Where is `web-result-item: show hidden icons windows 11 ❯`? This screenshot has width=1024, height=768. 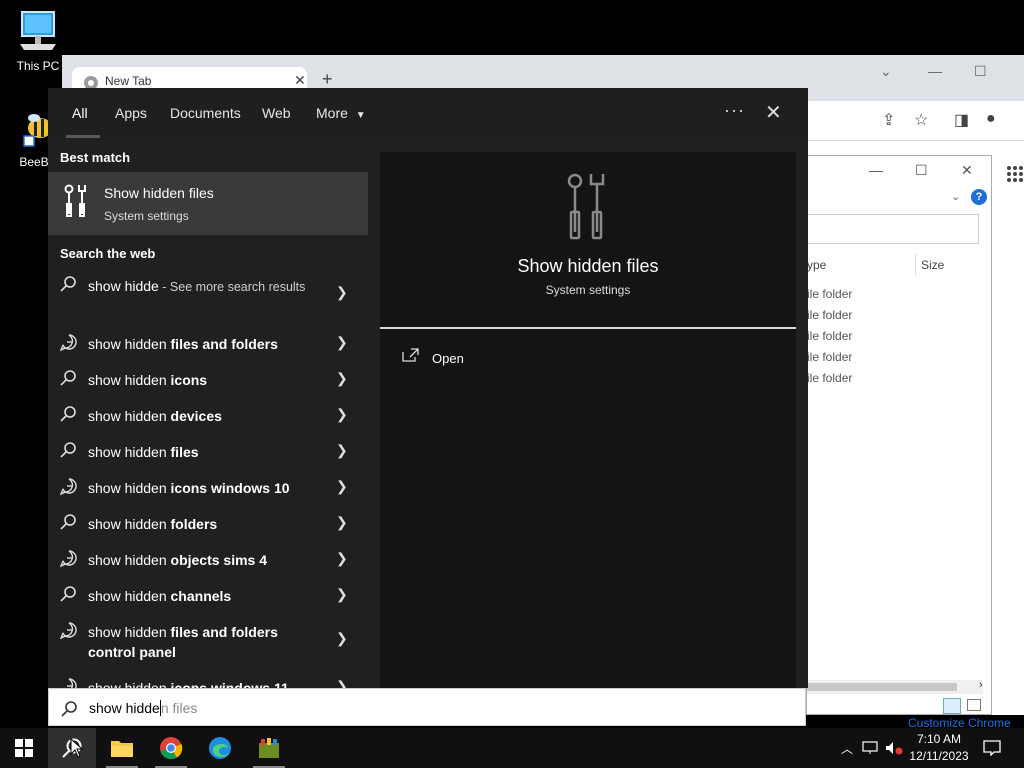
web-result-item: show hidden icons windows 11 ❯ is located at coordinates (208, 678).